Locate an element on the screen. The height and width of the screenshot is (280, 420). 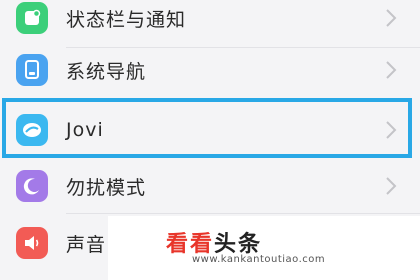
settings-item-label: Jovi is located at coordinates (85, 130).